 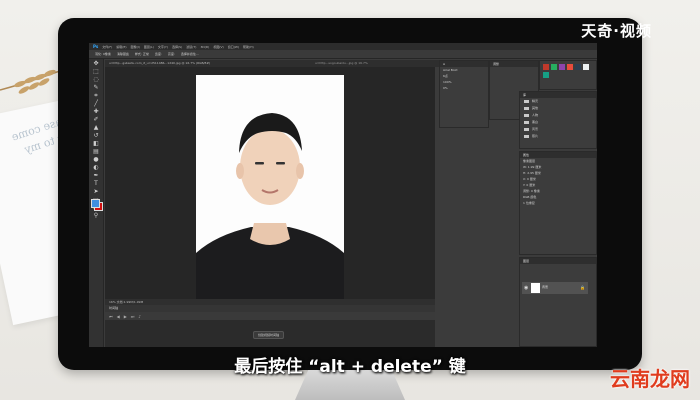 What do you see at coordinates (96, 119) in the screenshot?
I see `brush-icon: ✐` at bounding box center [96, 119].